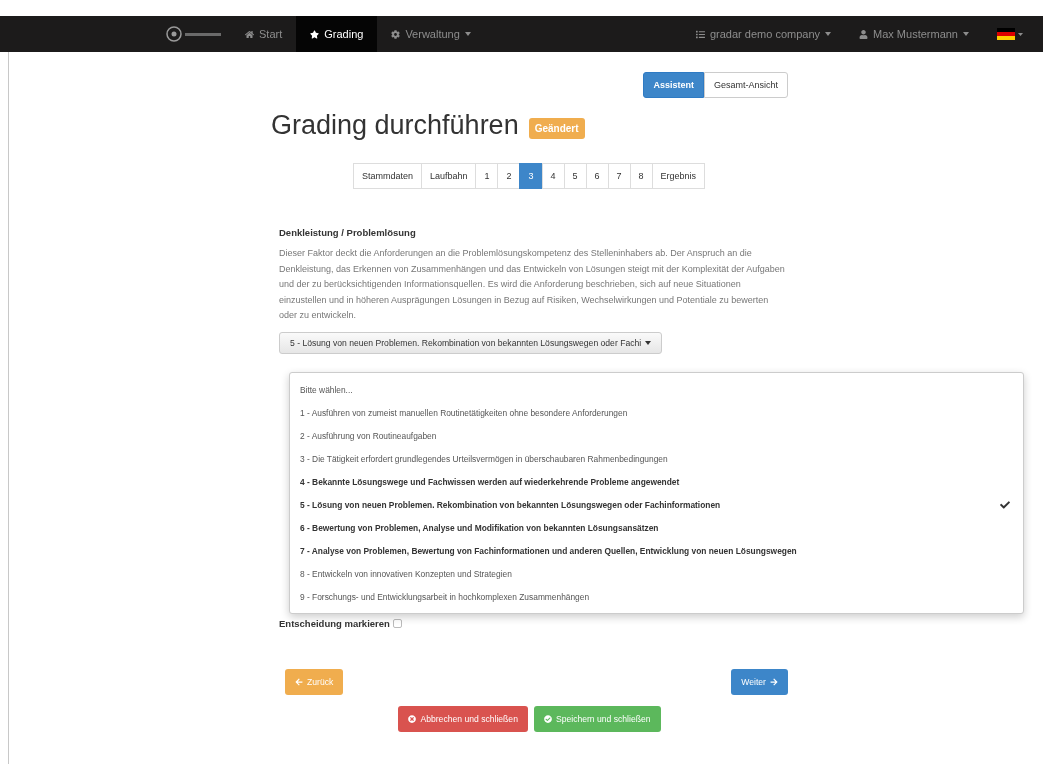 The width and height of the screenshot is (1043, 764). What do you see at coordinates (348, 232) in the screenshot?
I see `section-heading: Denkleistung / Problemlösung` at bounding box center [348, 232].